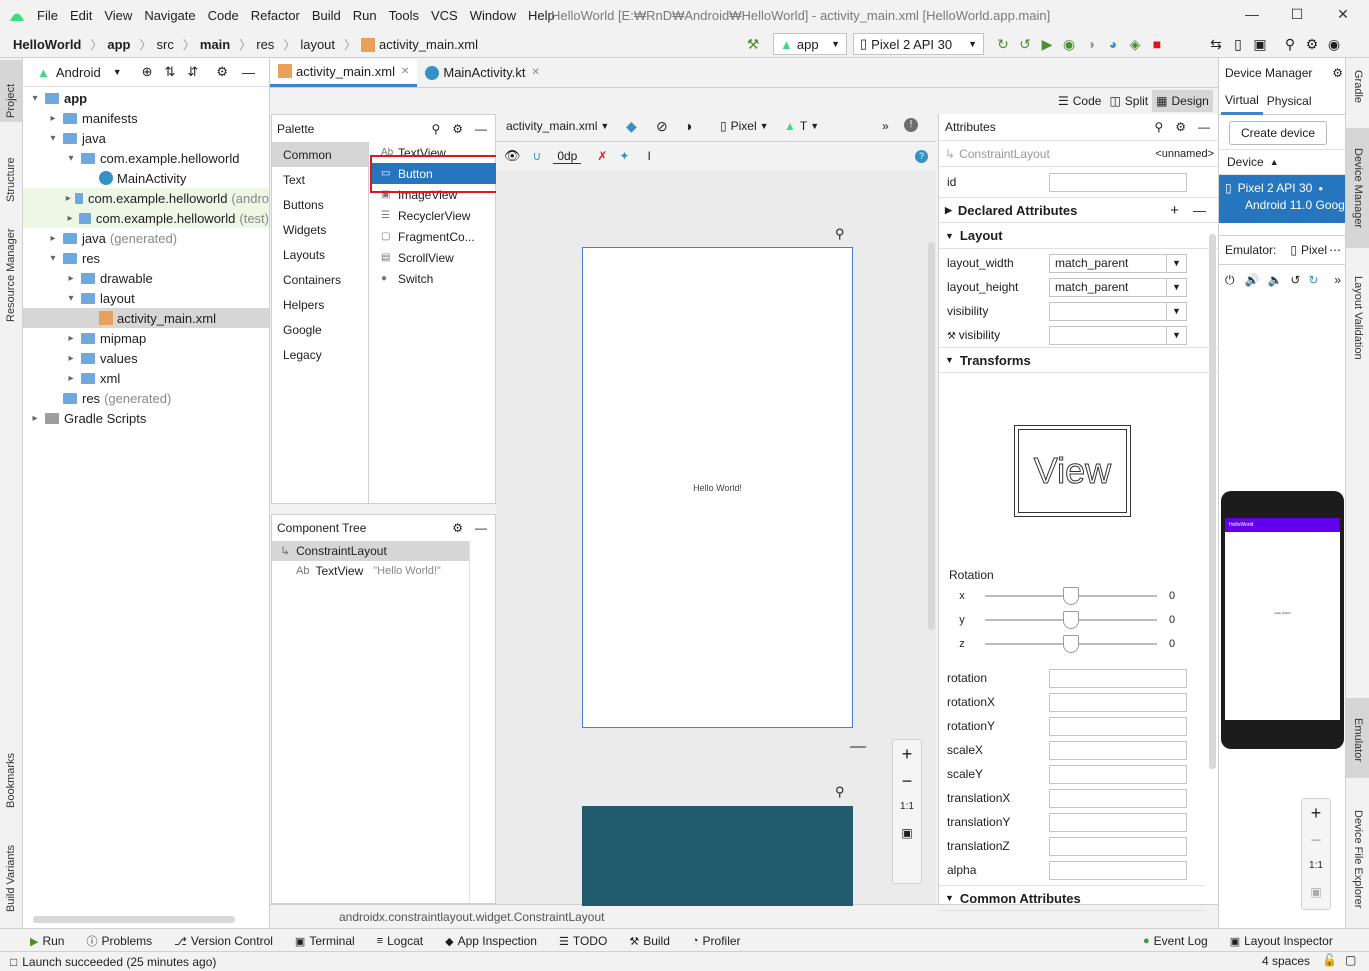 Image resolution: width=1369 pixels, height=971 pixels. What do you see at coordinates (1278, 133) in the screenshot?
I see `create-device-button: Create device` at bounding box center [1278, 133].